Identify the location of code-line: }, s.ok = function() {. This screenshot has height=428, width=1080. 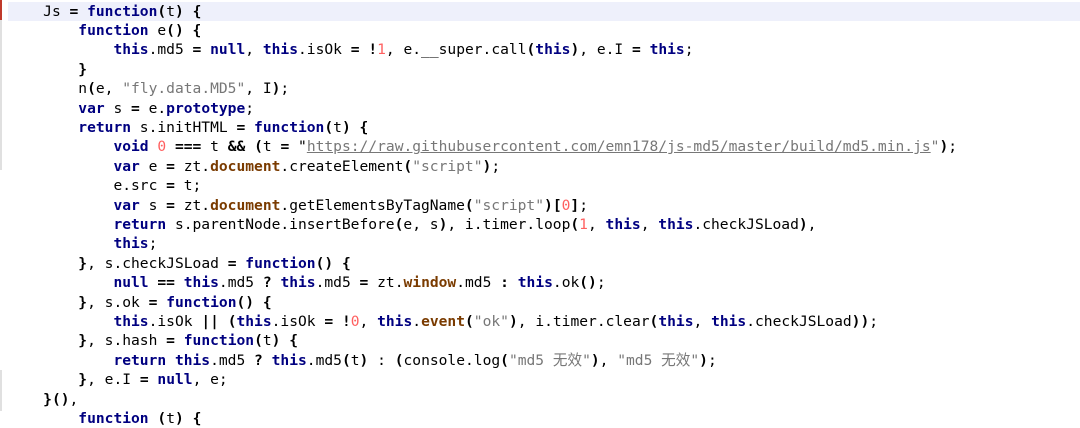
(544, 302).